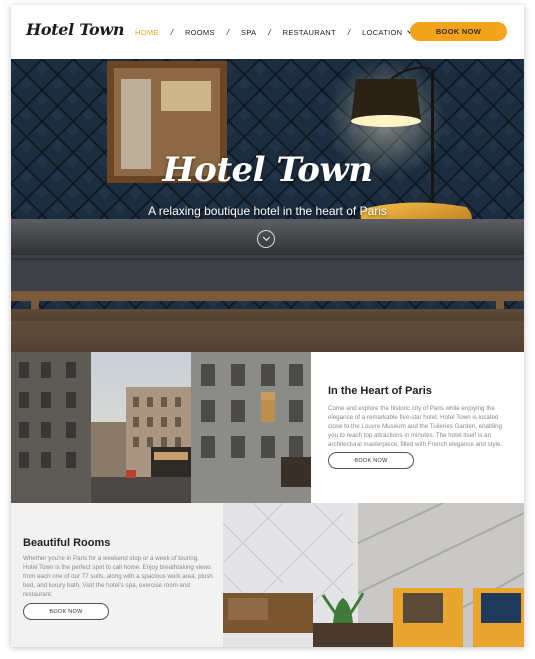  Describe the element at coordinates (309, 32) in the screenshot. I see `nav-item-restaurant: RESTAURANT` at that location.